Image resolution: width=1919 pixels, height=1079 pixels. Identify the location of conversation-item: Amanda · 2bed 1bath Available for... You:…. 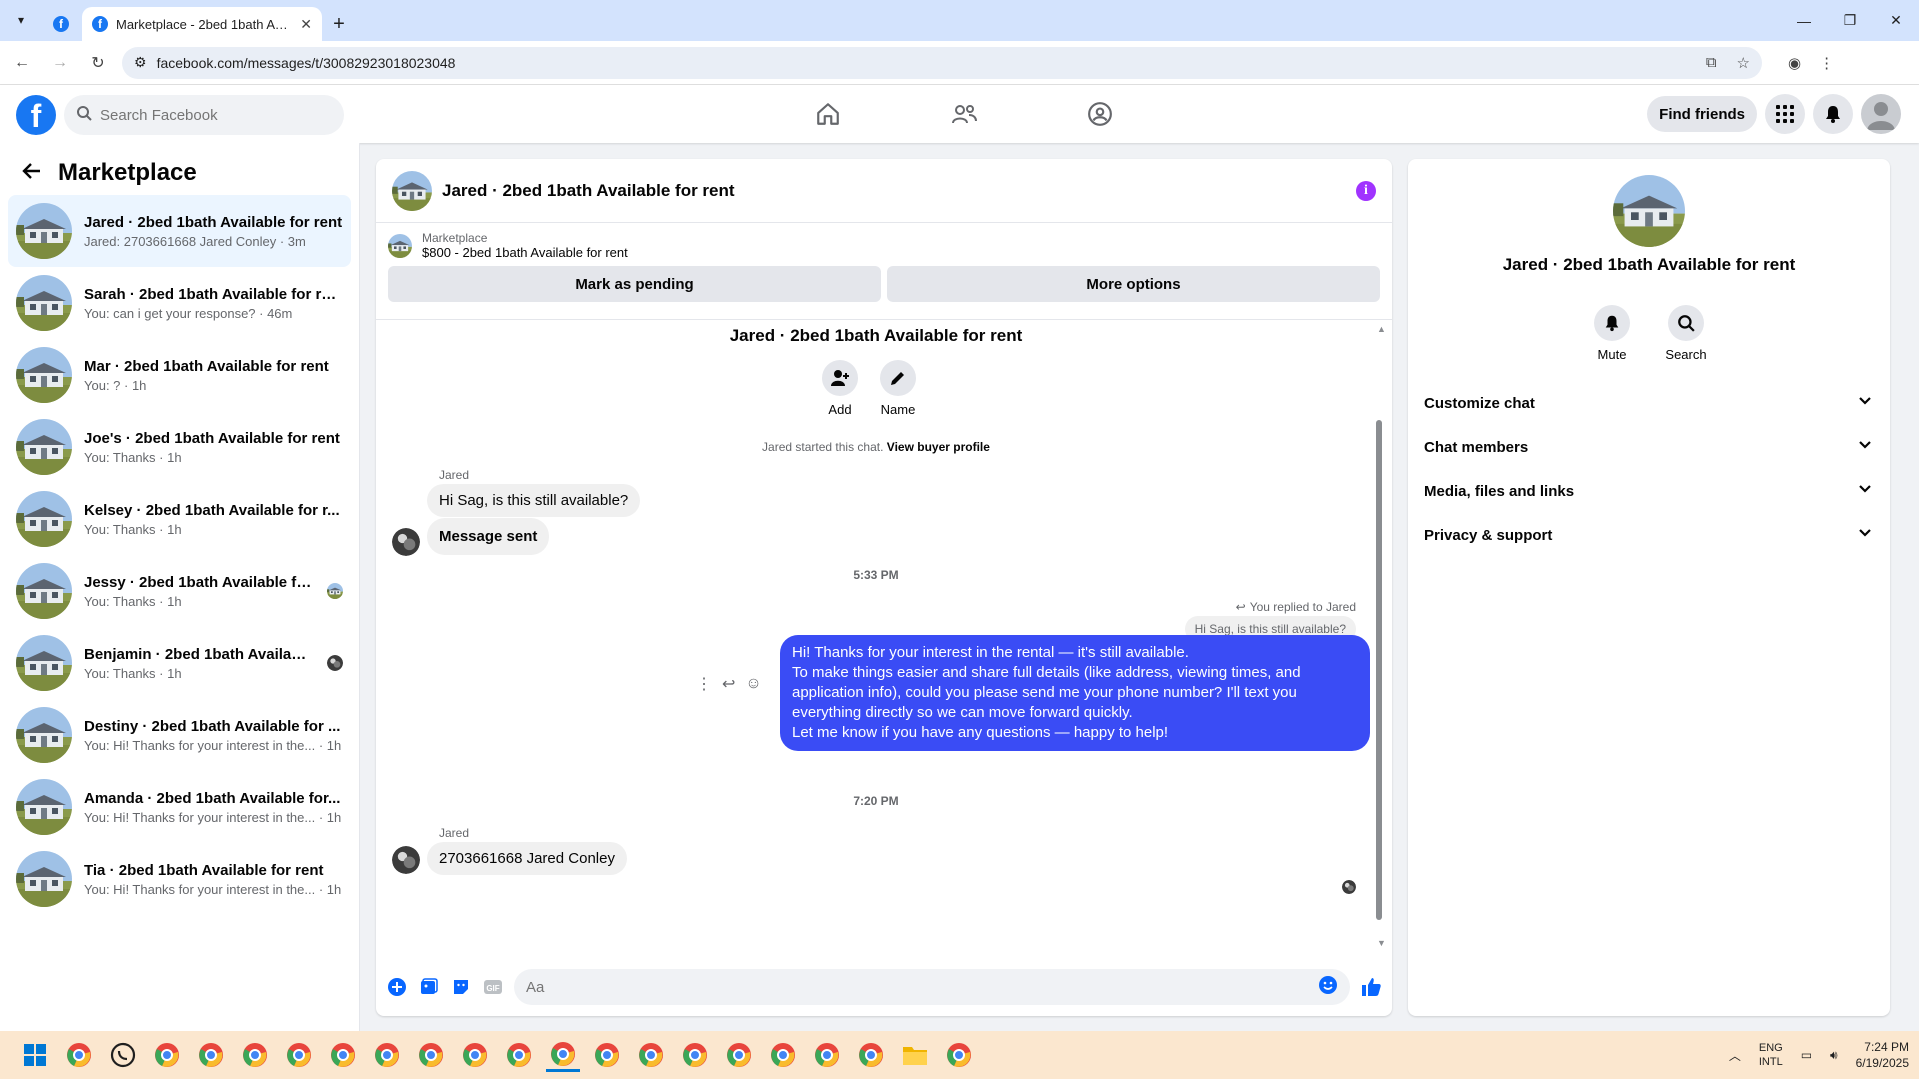
(179, 807).